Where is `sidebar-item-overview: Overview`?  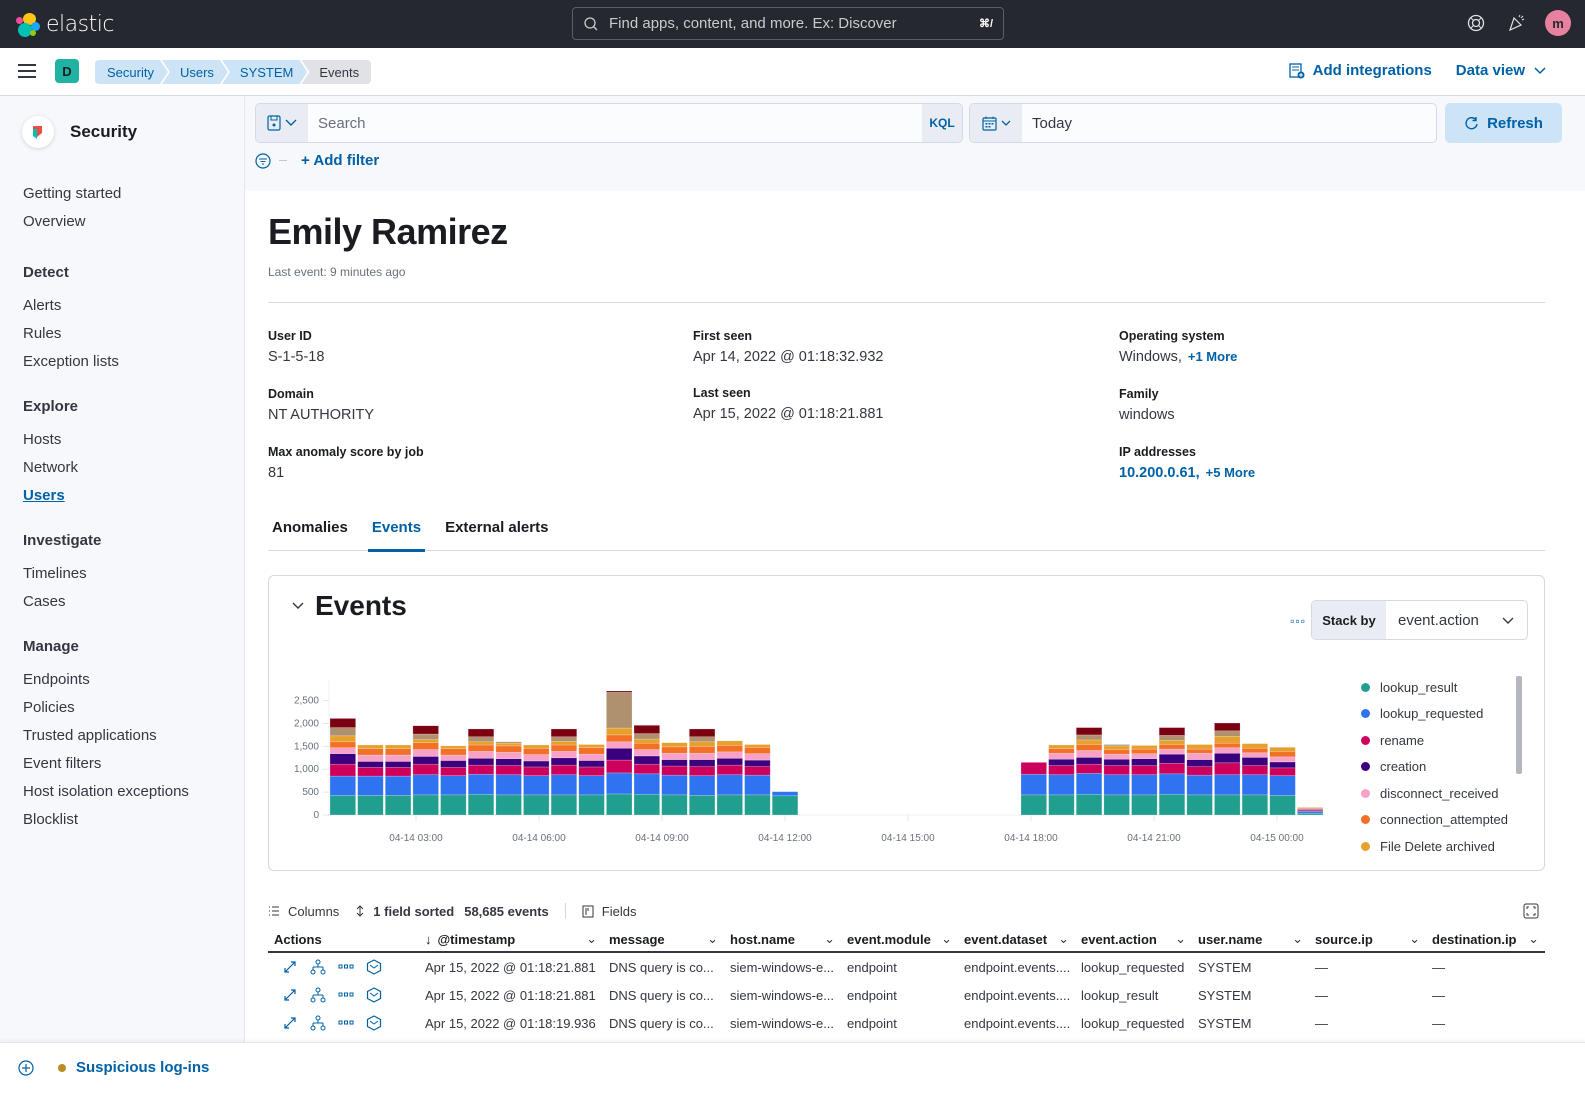 sidebar-item-overview: Overview is located at coordinates (128, 222).